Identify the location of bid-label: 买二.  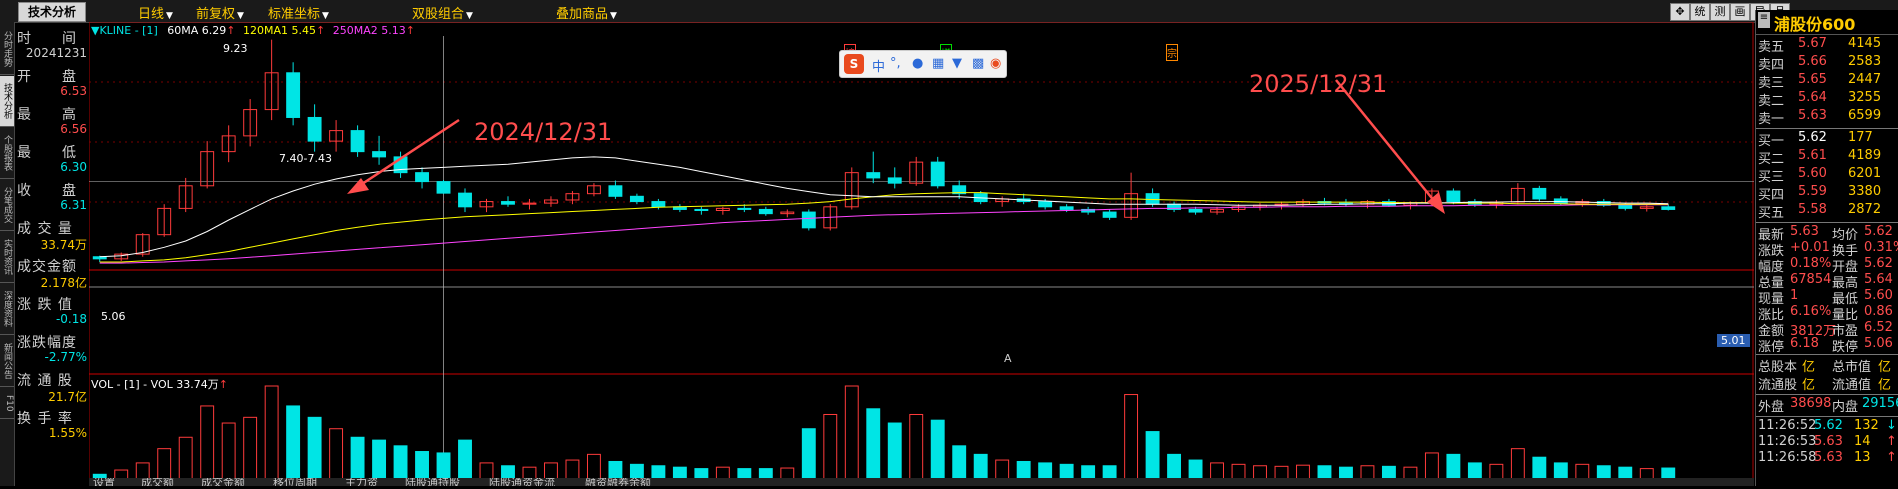
(1771, 159).